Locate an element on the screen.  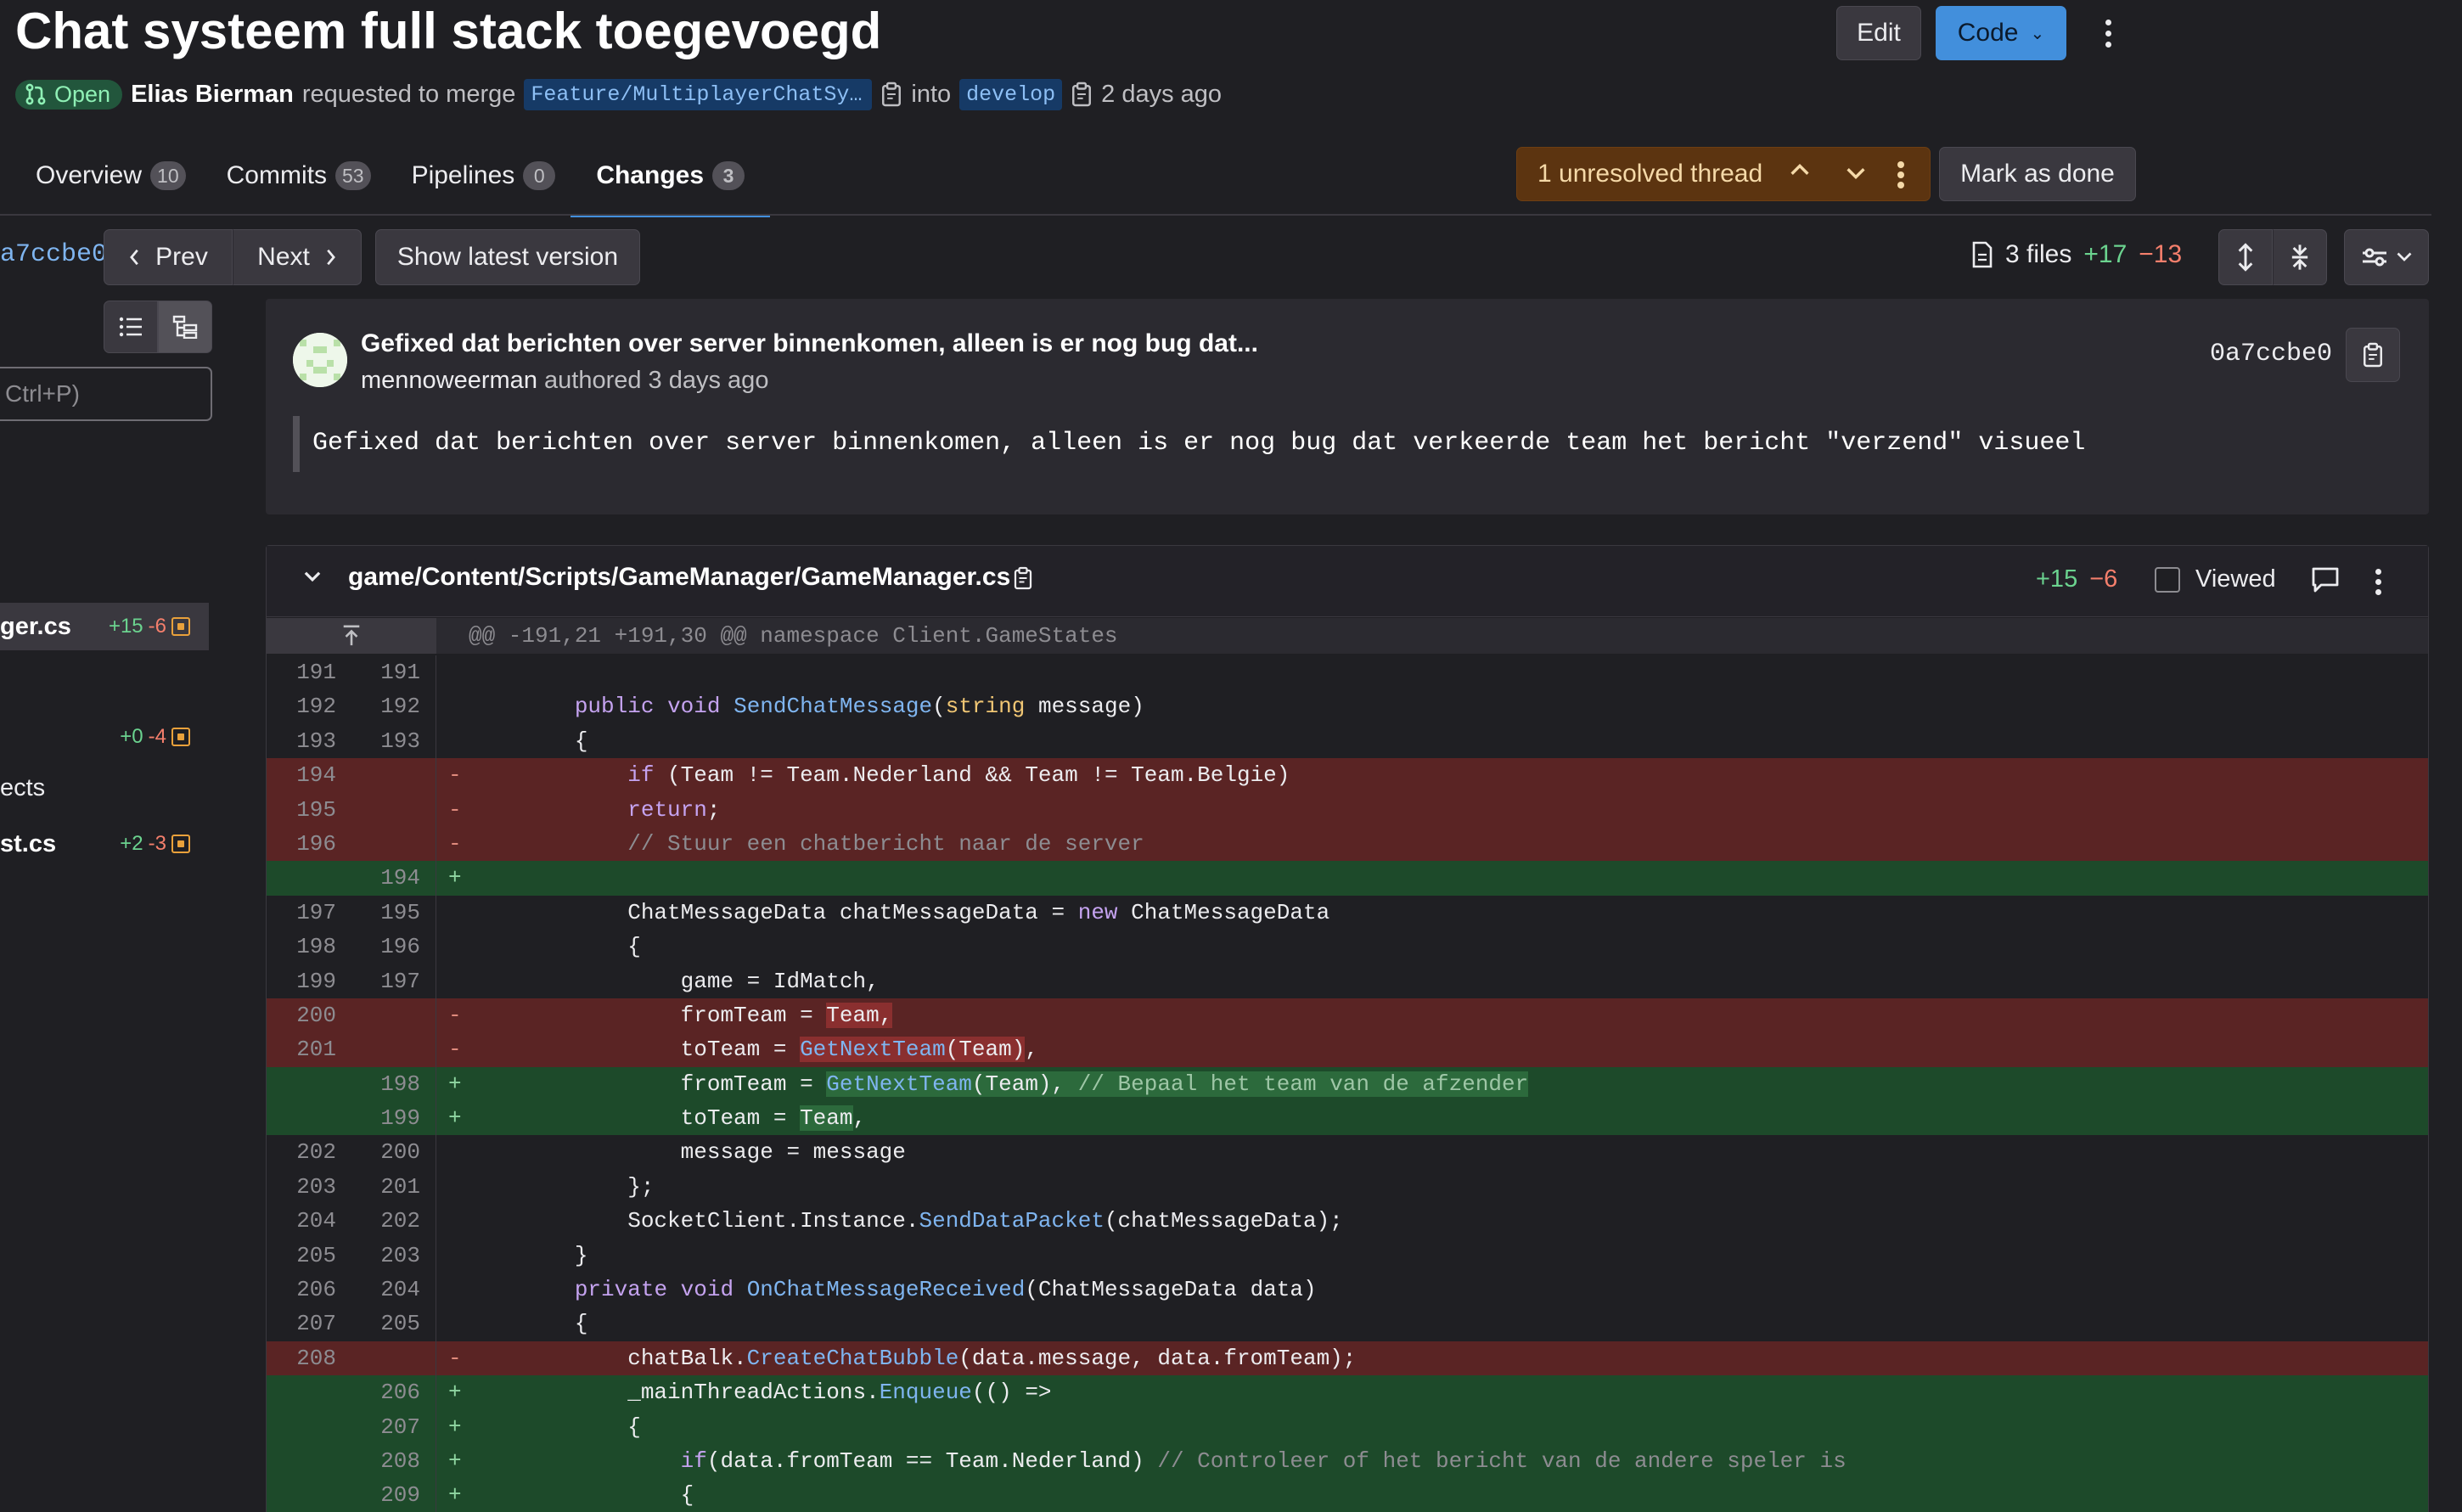
diff-line: 203 201 }; is located at coordinates (1347, 1187).